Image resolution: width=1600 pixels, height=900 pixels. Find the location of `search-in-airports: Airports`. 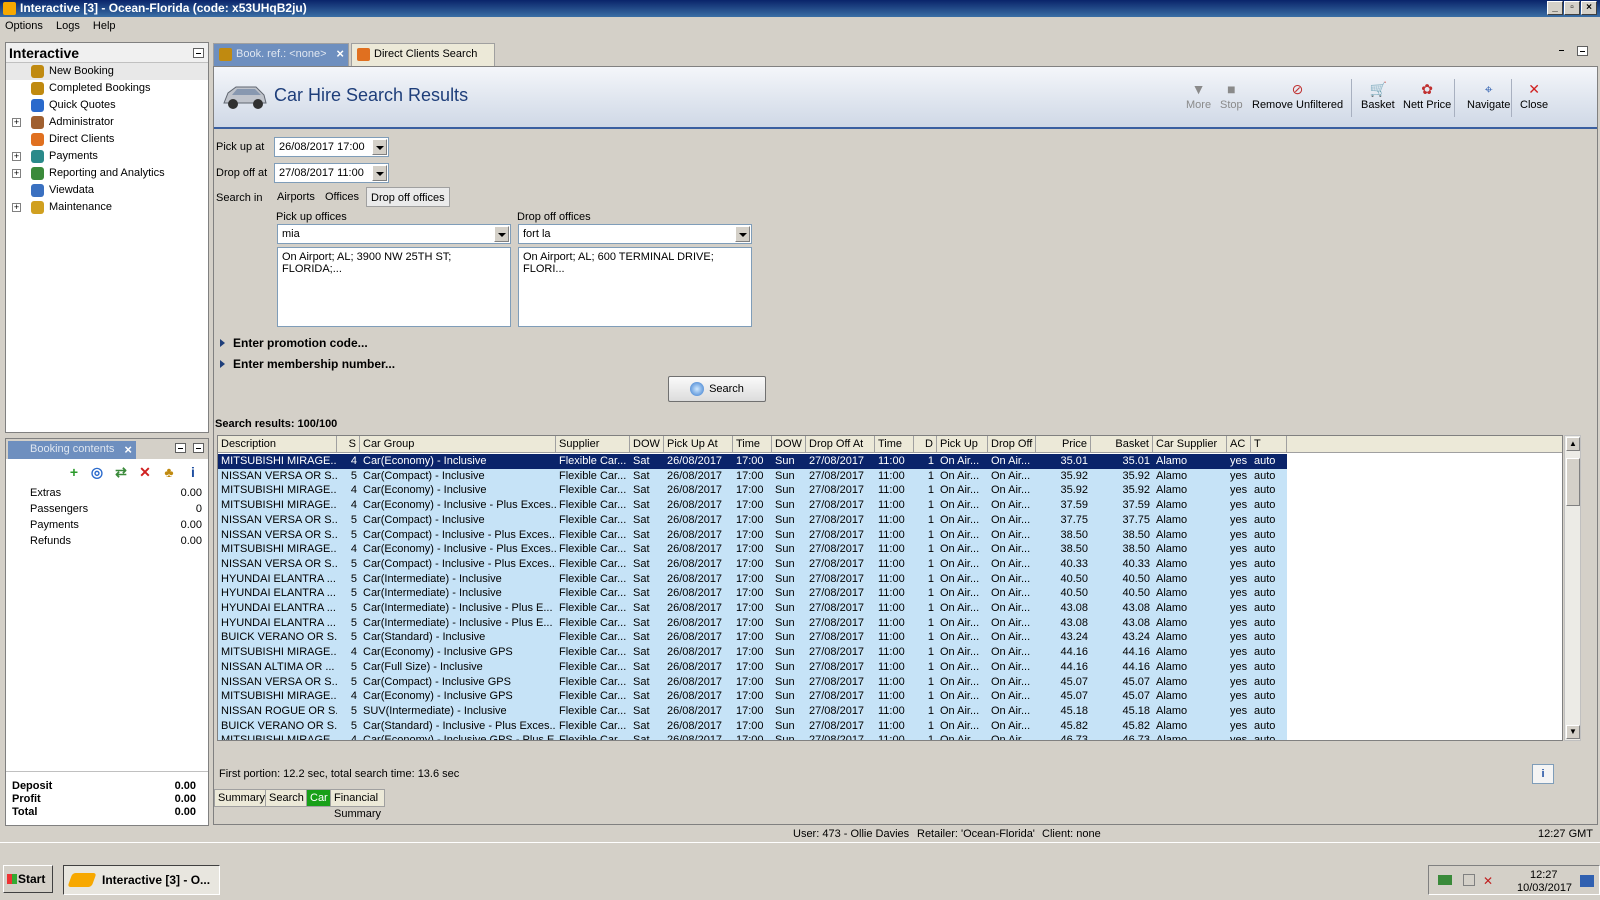

search-in-airports: Airports is located at coordinates (296, 197).